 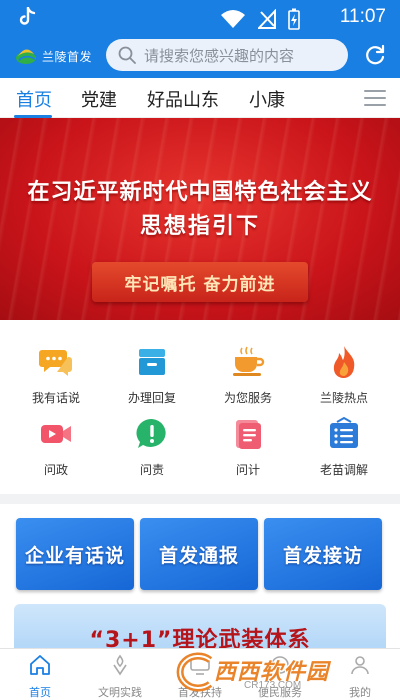 I want to click on quick-link-speak: 我有话说, so click(x=56, y=379).